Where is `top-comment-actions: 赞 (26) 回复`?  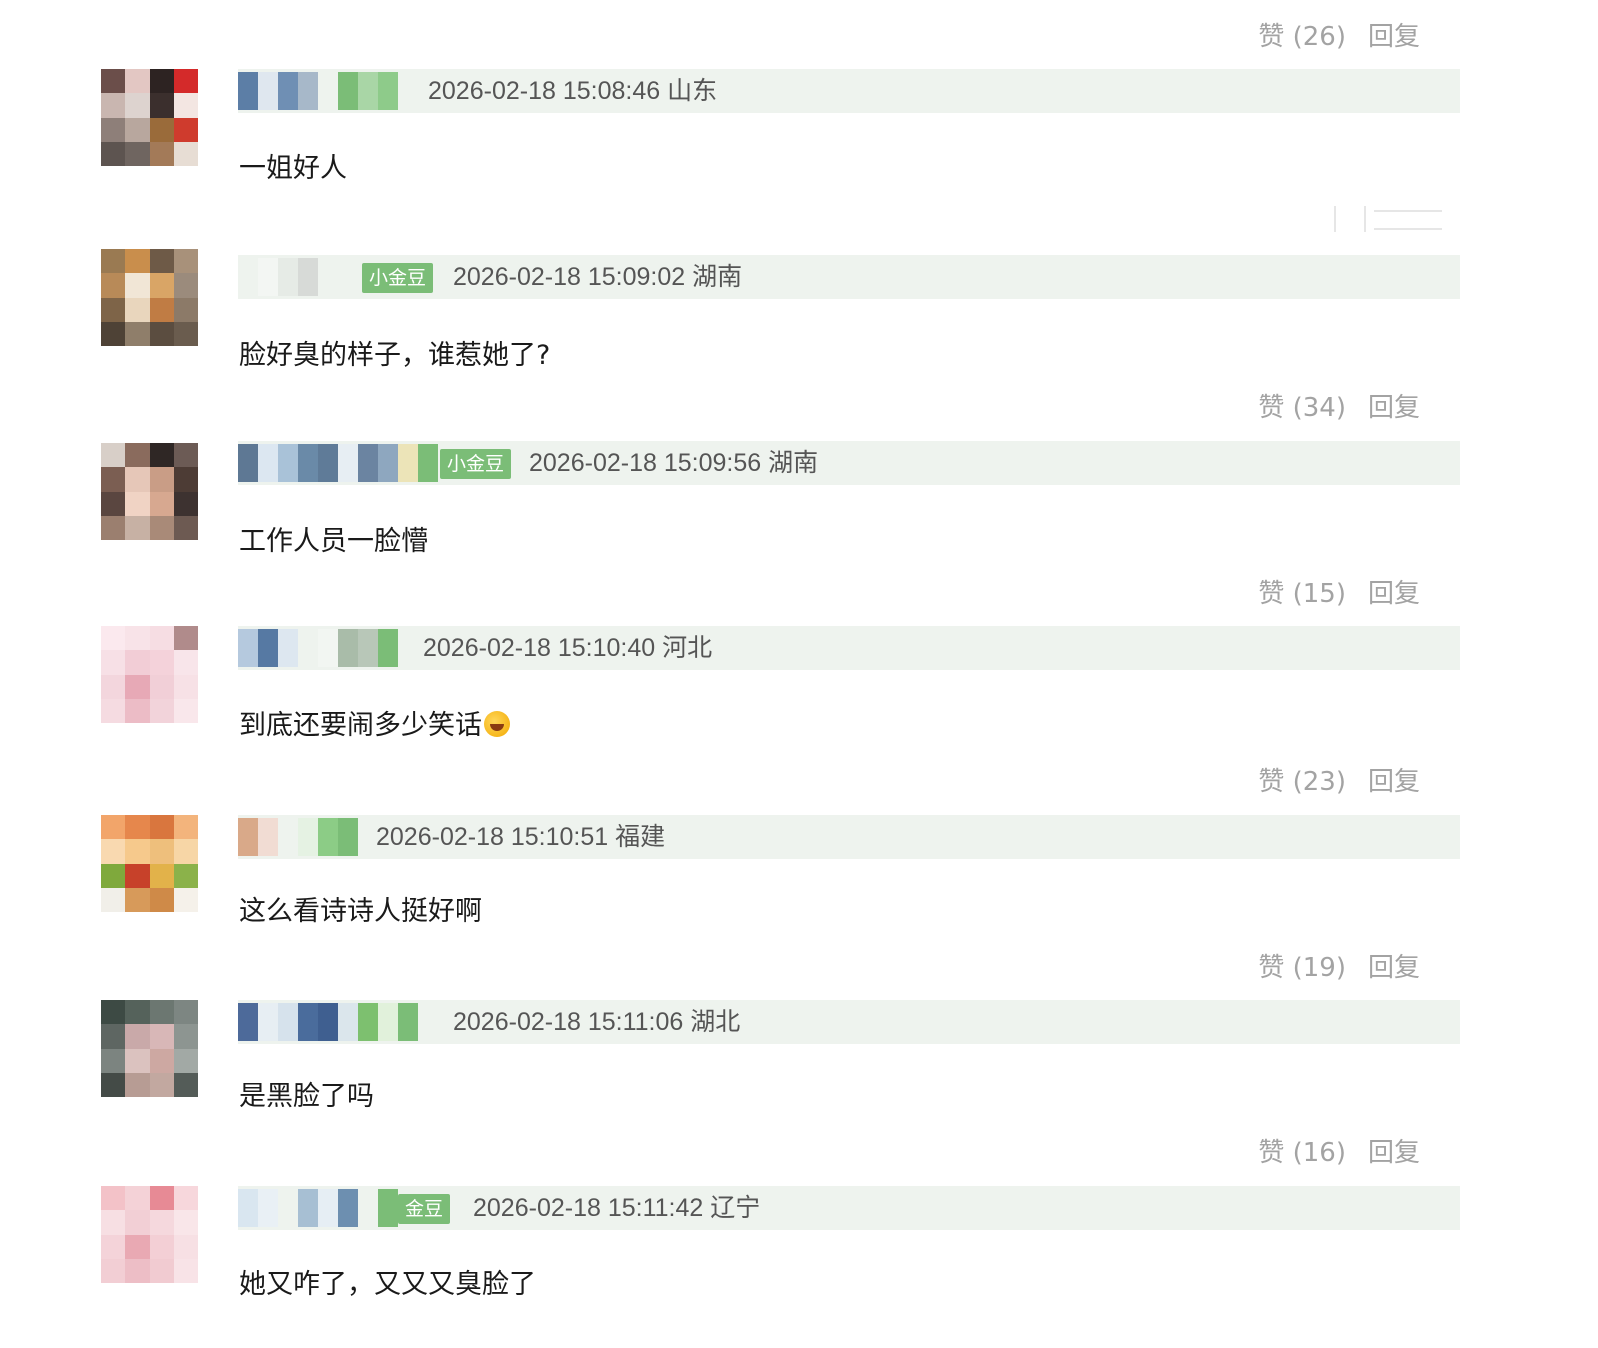
top-comment-actions: 赞 (26) 回复 is located at coordinates (1339, 34).